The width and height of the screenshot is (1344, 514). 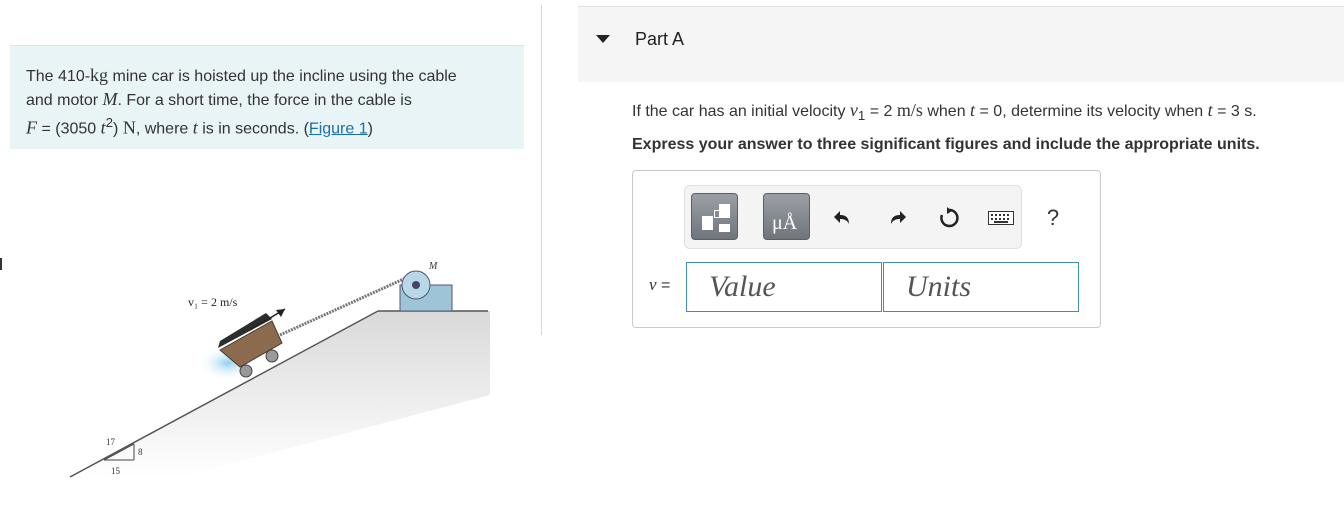 I want to click on incline-figure: M v₁ = 2 m/s 17 8 15, so click(x=279, y=369).